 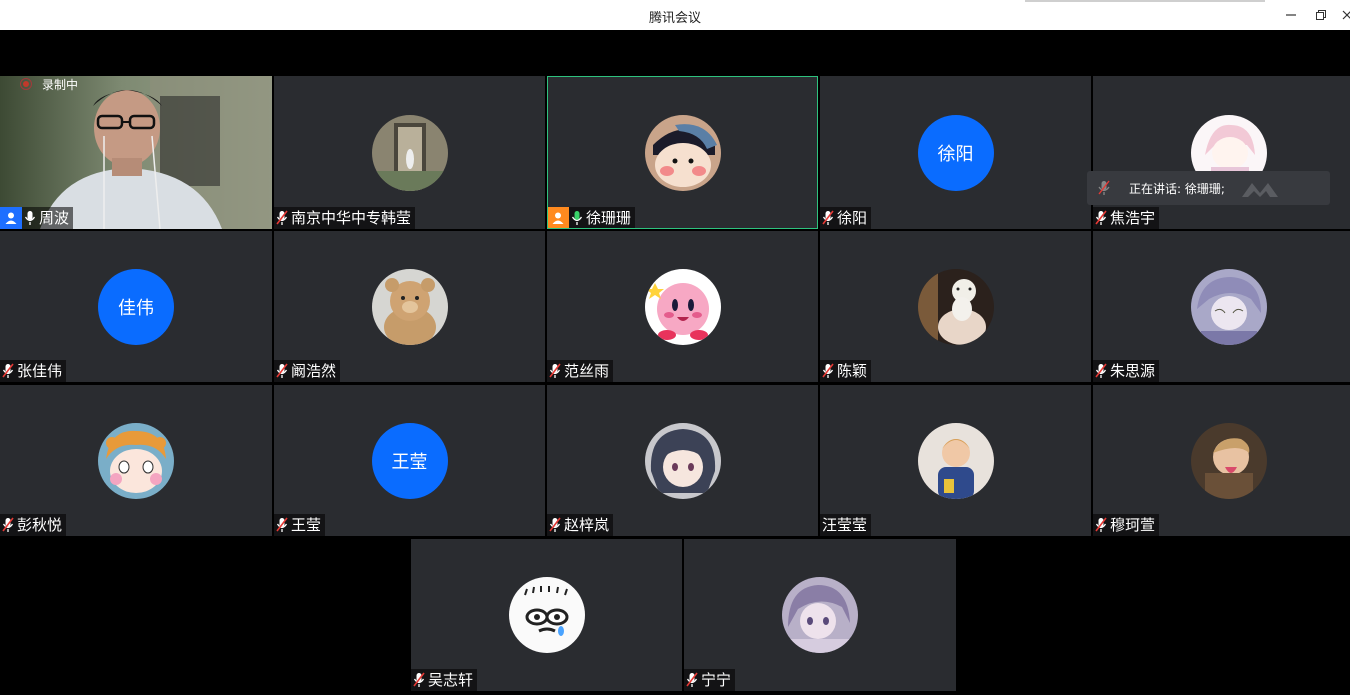 I want to click on participant-namebar: 周波, so click(x=37, y=218).